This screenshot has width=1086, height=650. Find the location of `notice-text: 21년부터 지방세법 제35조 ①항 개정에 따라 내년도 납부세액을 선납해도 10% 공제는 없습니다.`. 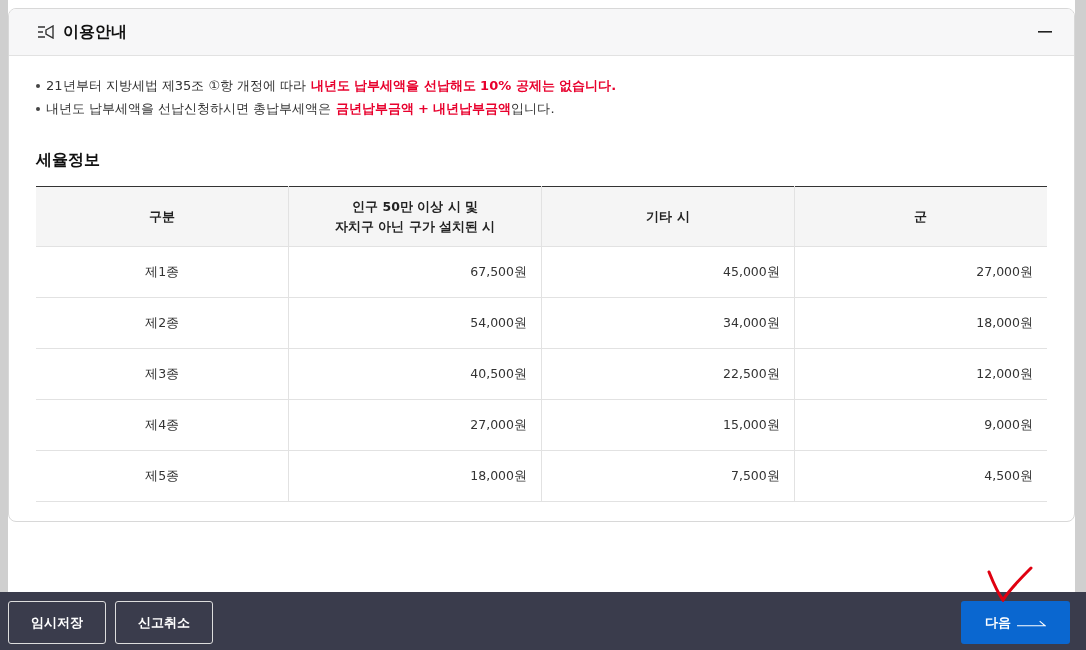

notice-text: 21년부터 지방세법 제35조 ①항 개정에 따라 내년도 납부세액을 선납해도 10% 공제는 없습니다. is located at coordinates (331, 86).